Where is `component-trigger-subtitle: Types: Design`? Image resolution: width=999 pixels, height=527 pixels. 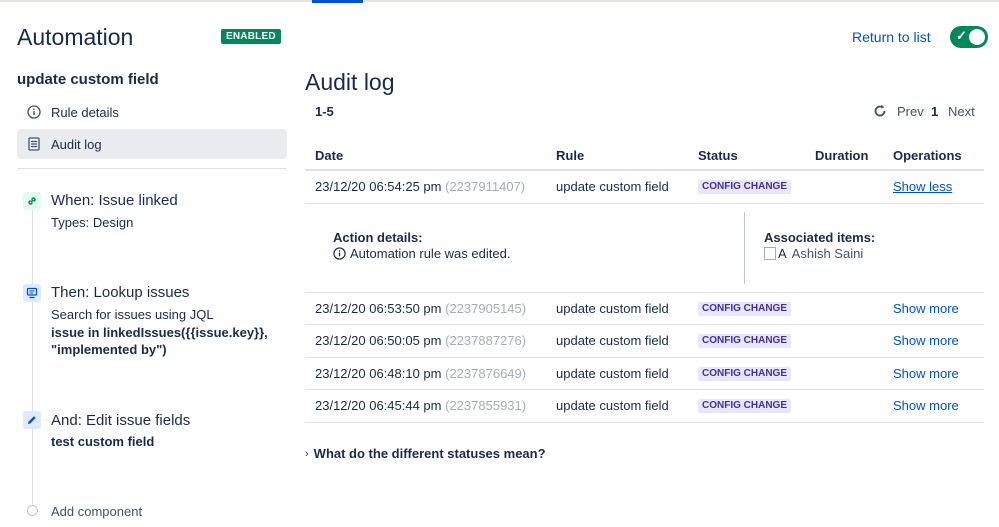 component-trigger-subtitle: Types: Design is located at coordinates (92, 222).